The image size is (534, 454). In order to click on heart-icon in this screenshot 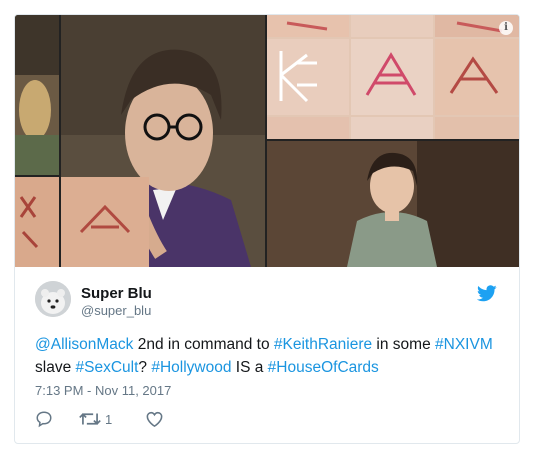, I will do `click(154, 419)`.